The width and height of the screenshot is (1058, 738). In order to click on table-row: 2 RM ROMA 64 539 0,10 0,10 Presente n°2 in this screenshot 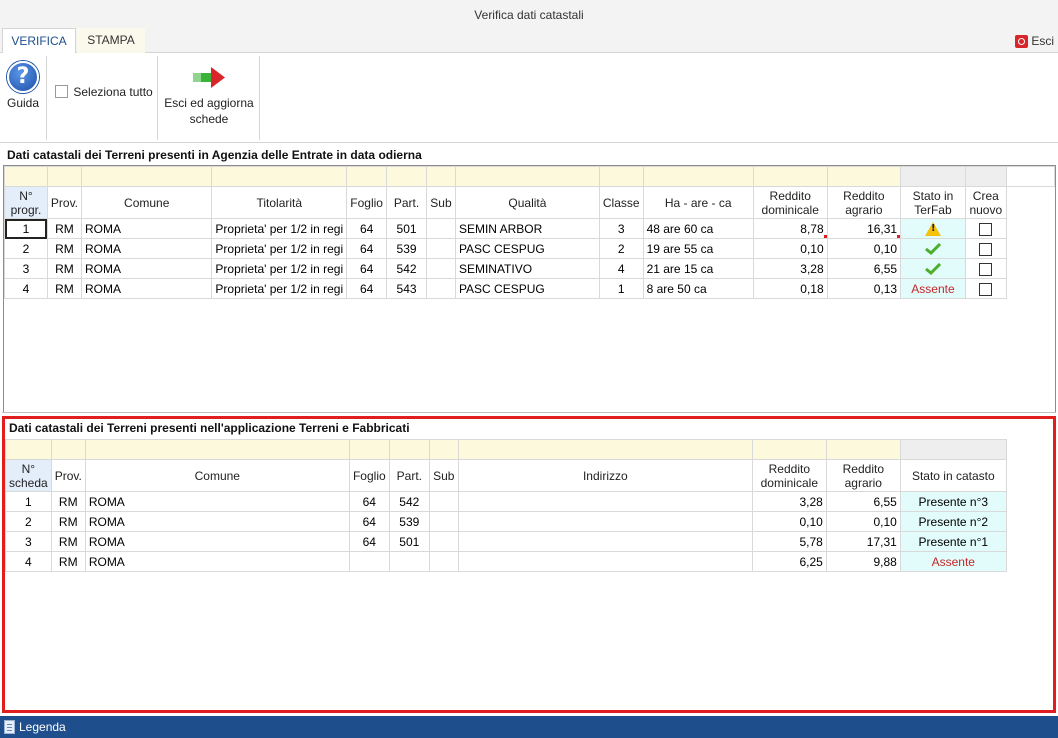, I will do `click(506, 521)`.